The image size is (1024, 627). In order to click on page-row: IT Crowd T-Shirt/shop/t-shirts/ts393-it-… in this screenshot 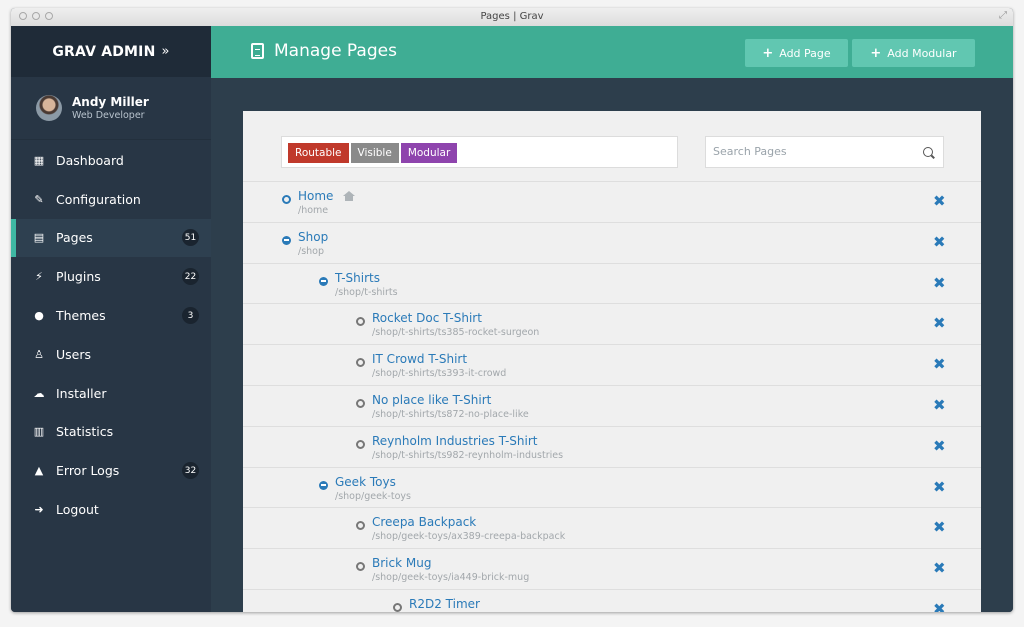, I will do `click(612, 364)`.